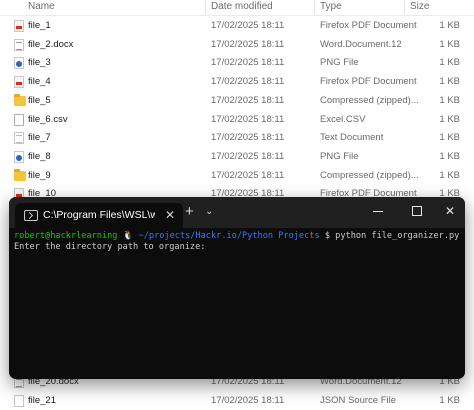 This screenshot has width=474, height=410. What do you see at coordinates (48, 119) in the screenshot?
I see `file-name: file_6.csv` at bounding box center [48, 119].